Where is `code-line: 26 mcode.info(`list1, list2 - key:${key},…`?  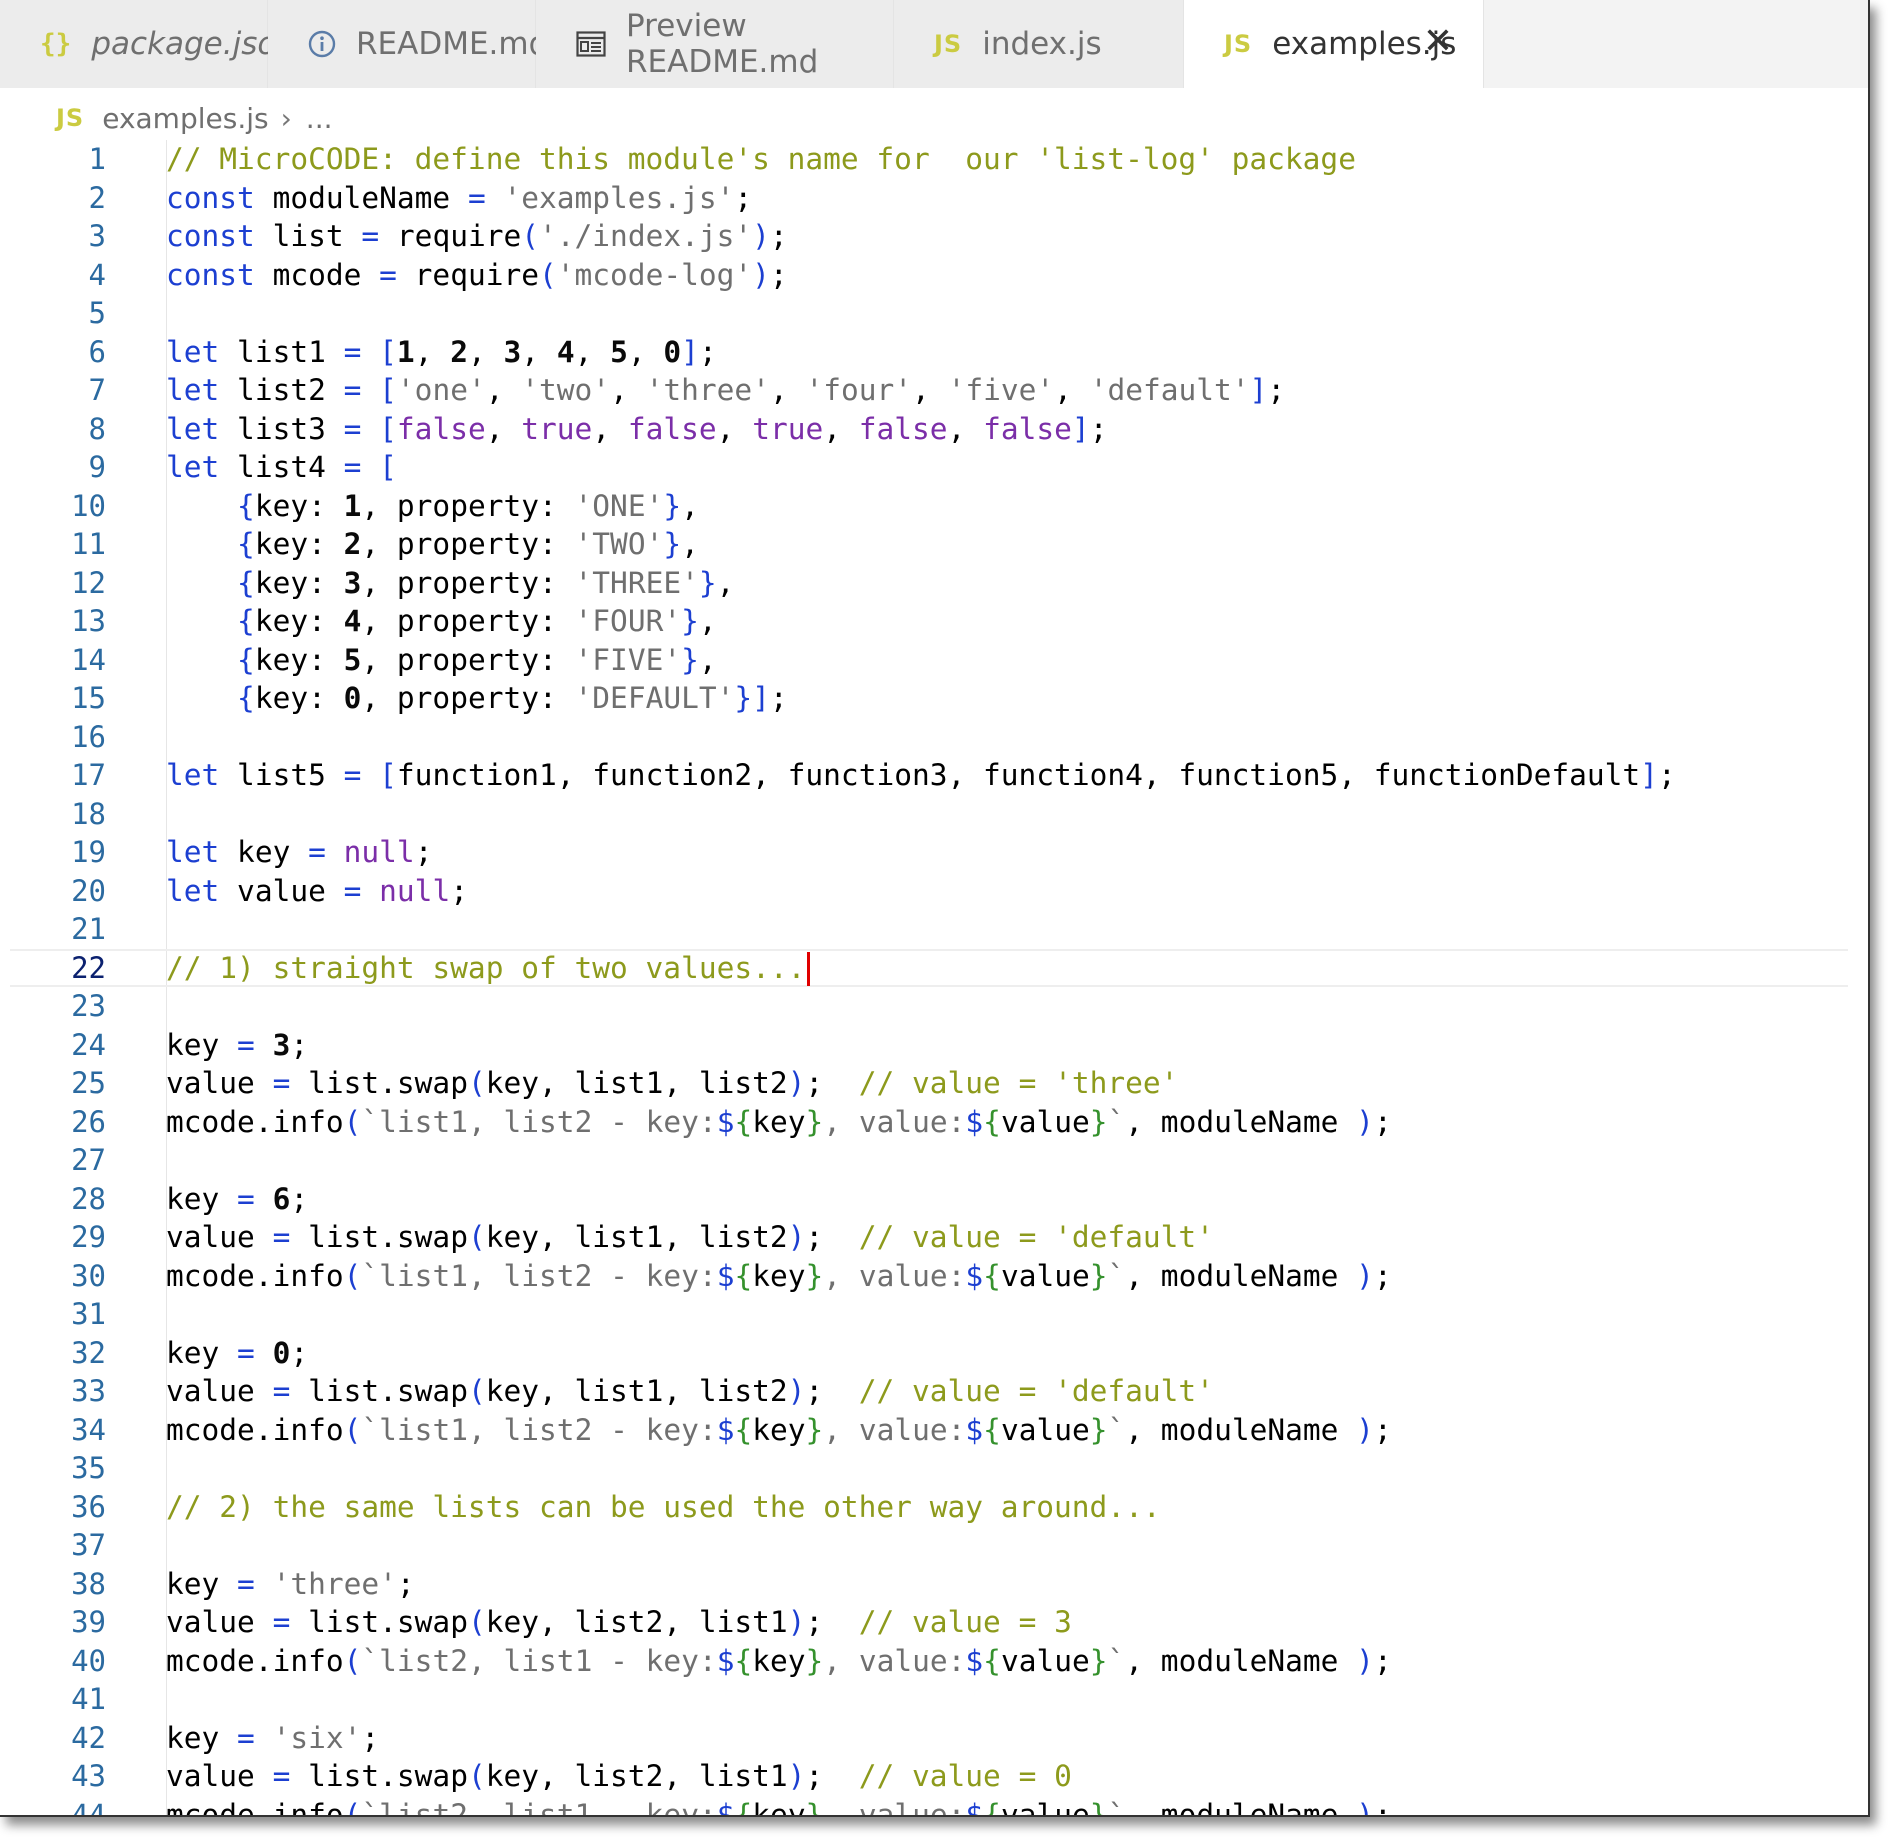
code-line: 26 mcode.info(`list1, list2 - key:${key},… is located at coordinates (934, 1122).